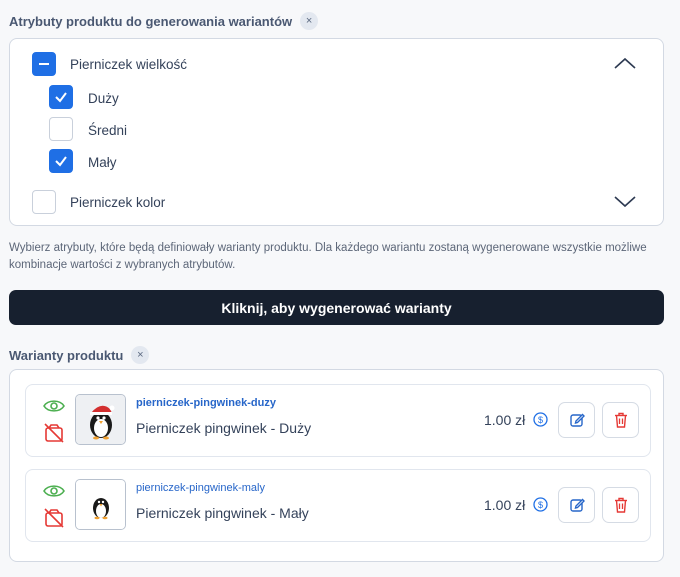  Describe the element at coordinates (222, 513) in the screenshot. I see `variant-name: Pierniczek pingwinek - Mały` at that location.